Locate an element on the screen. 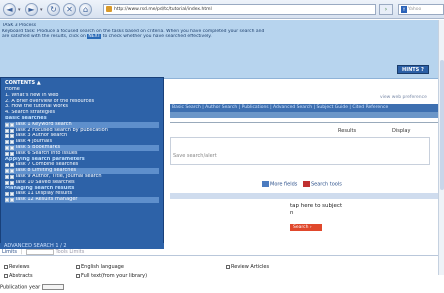 The image size is (444, 293). publication-year-row: Publication year is located at coordinates (32, 287).